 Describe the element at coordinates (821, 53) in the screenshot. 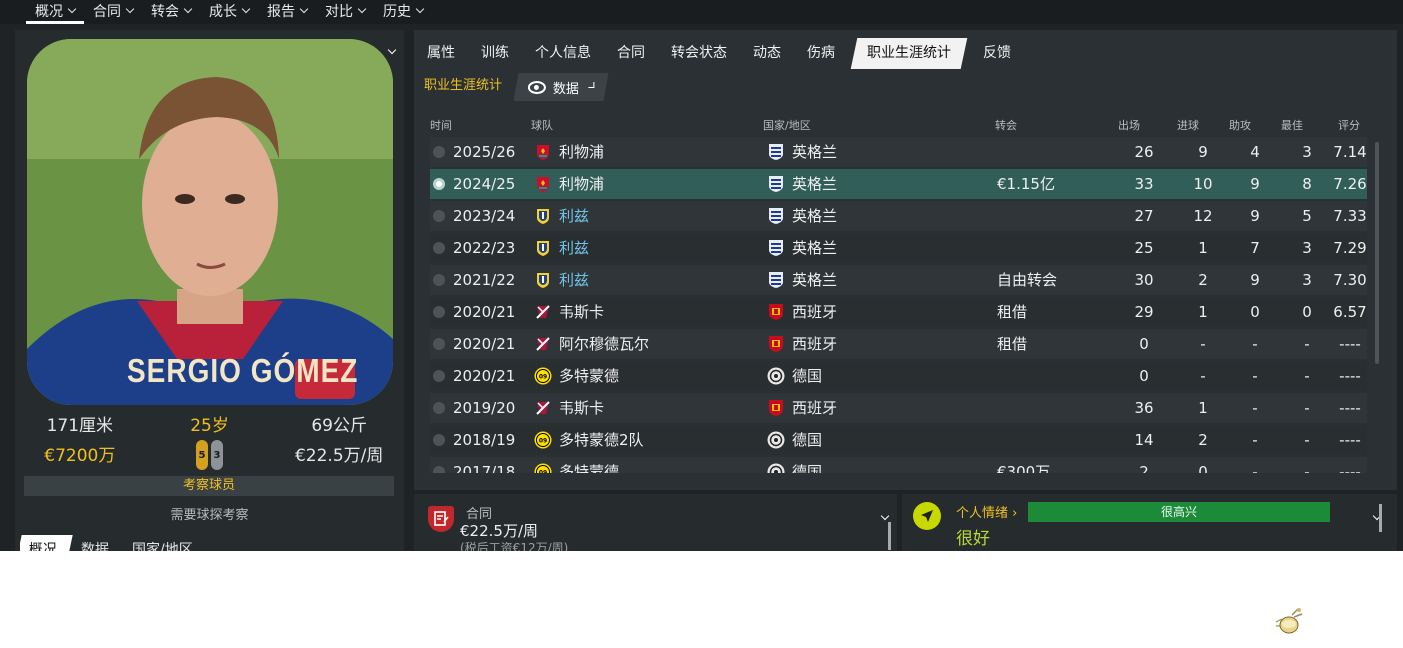

I see `tab-injuries: 伤病` at that location.